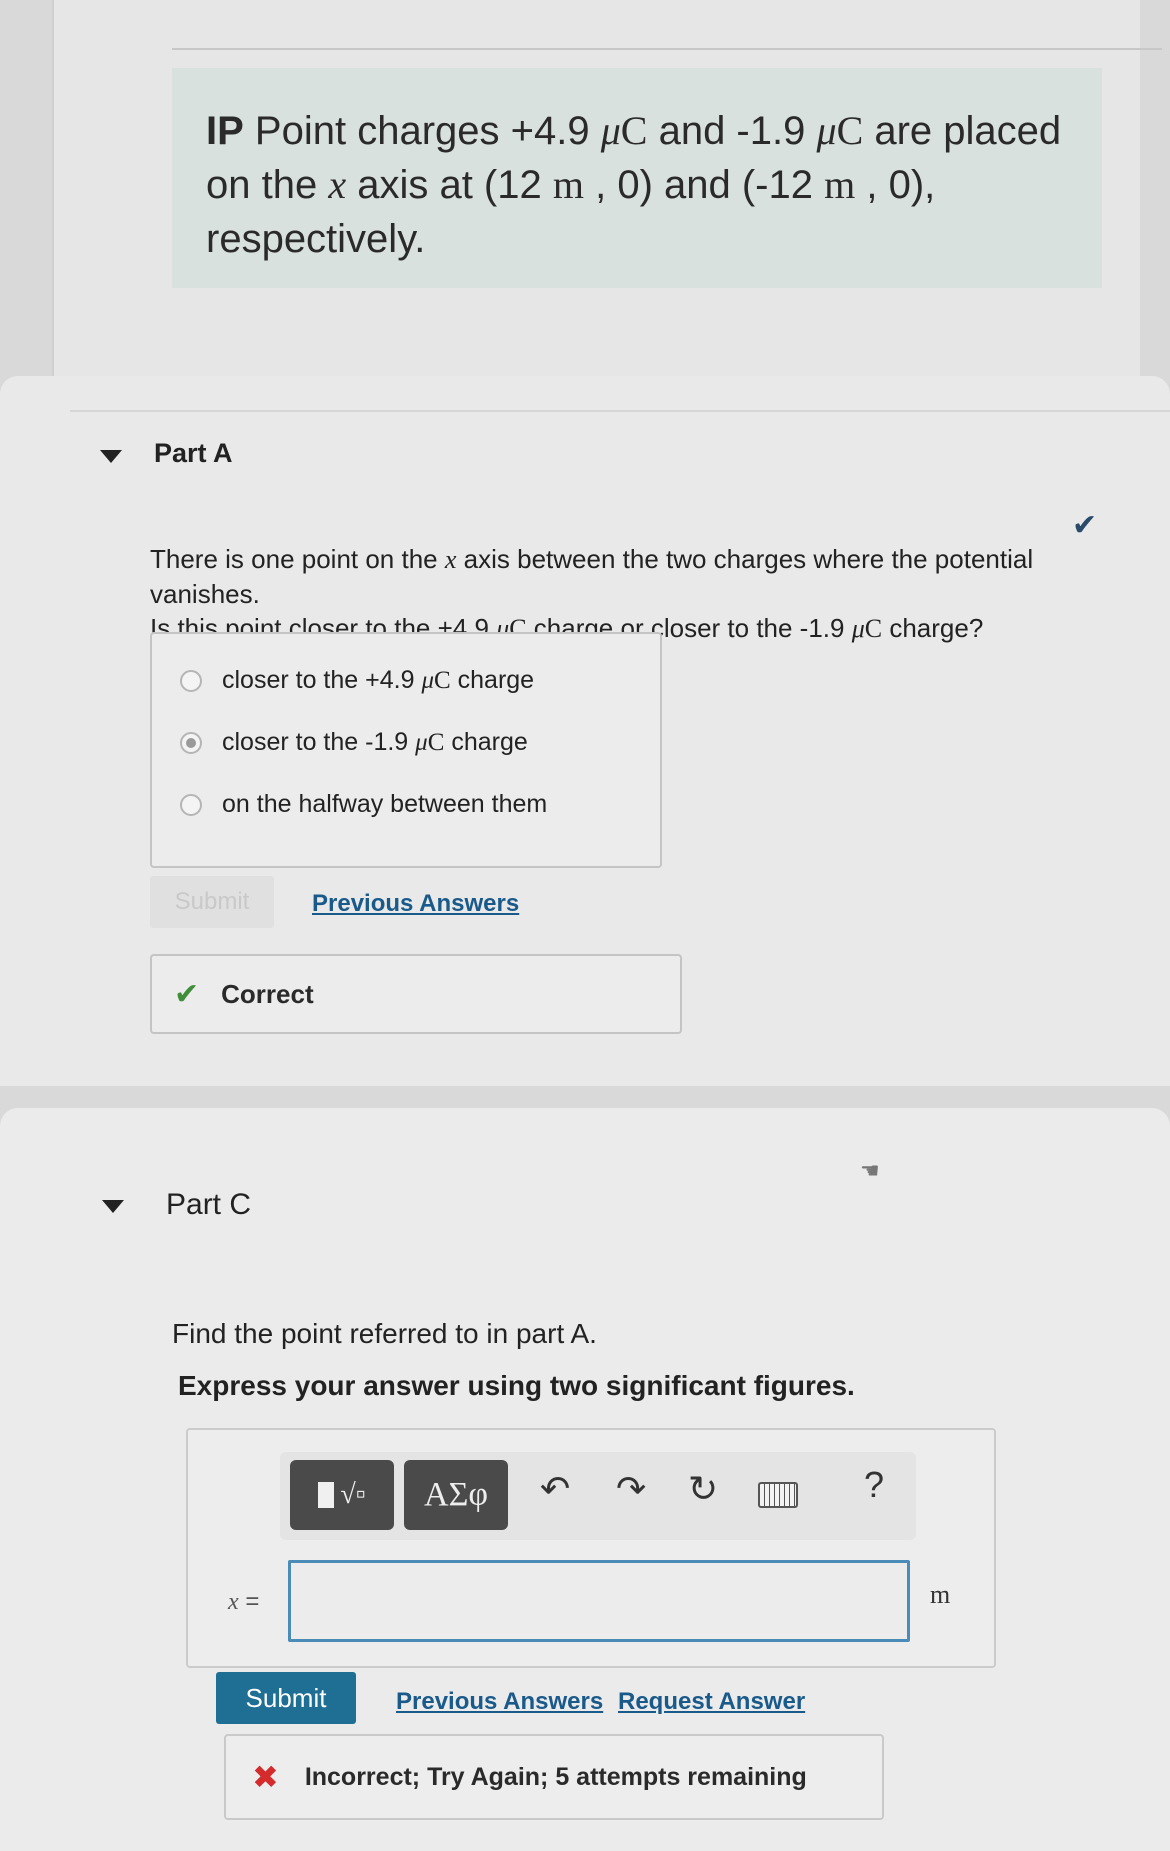 This screenshot has height=1851, width=1170. I want to click on reset-icon: ↻, so click(703, 1489).